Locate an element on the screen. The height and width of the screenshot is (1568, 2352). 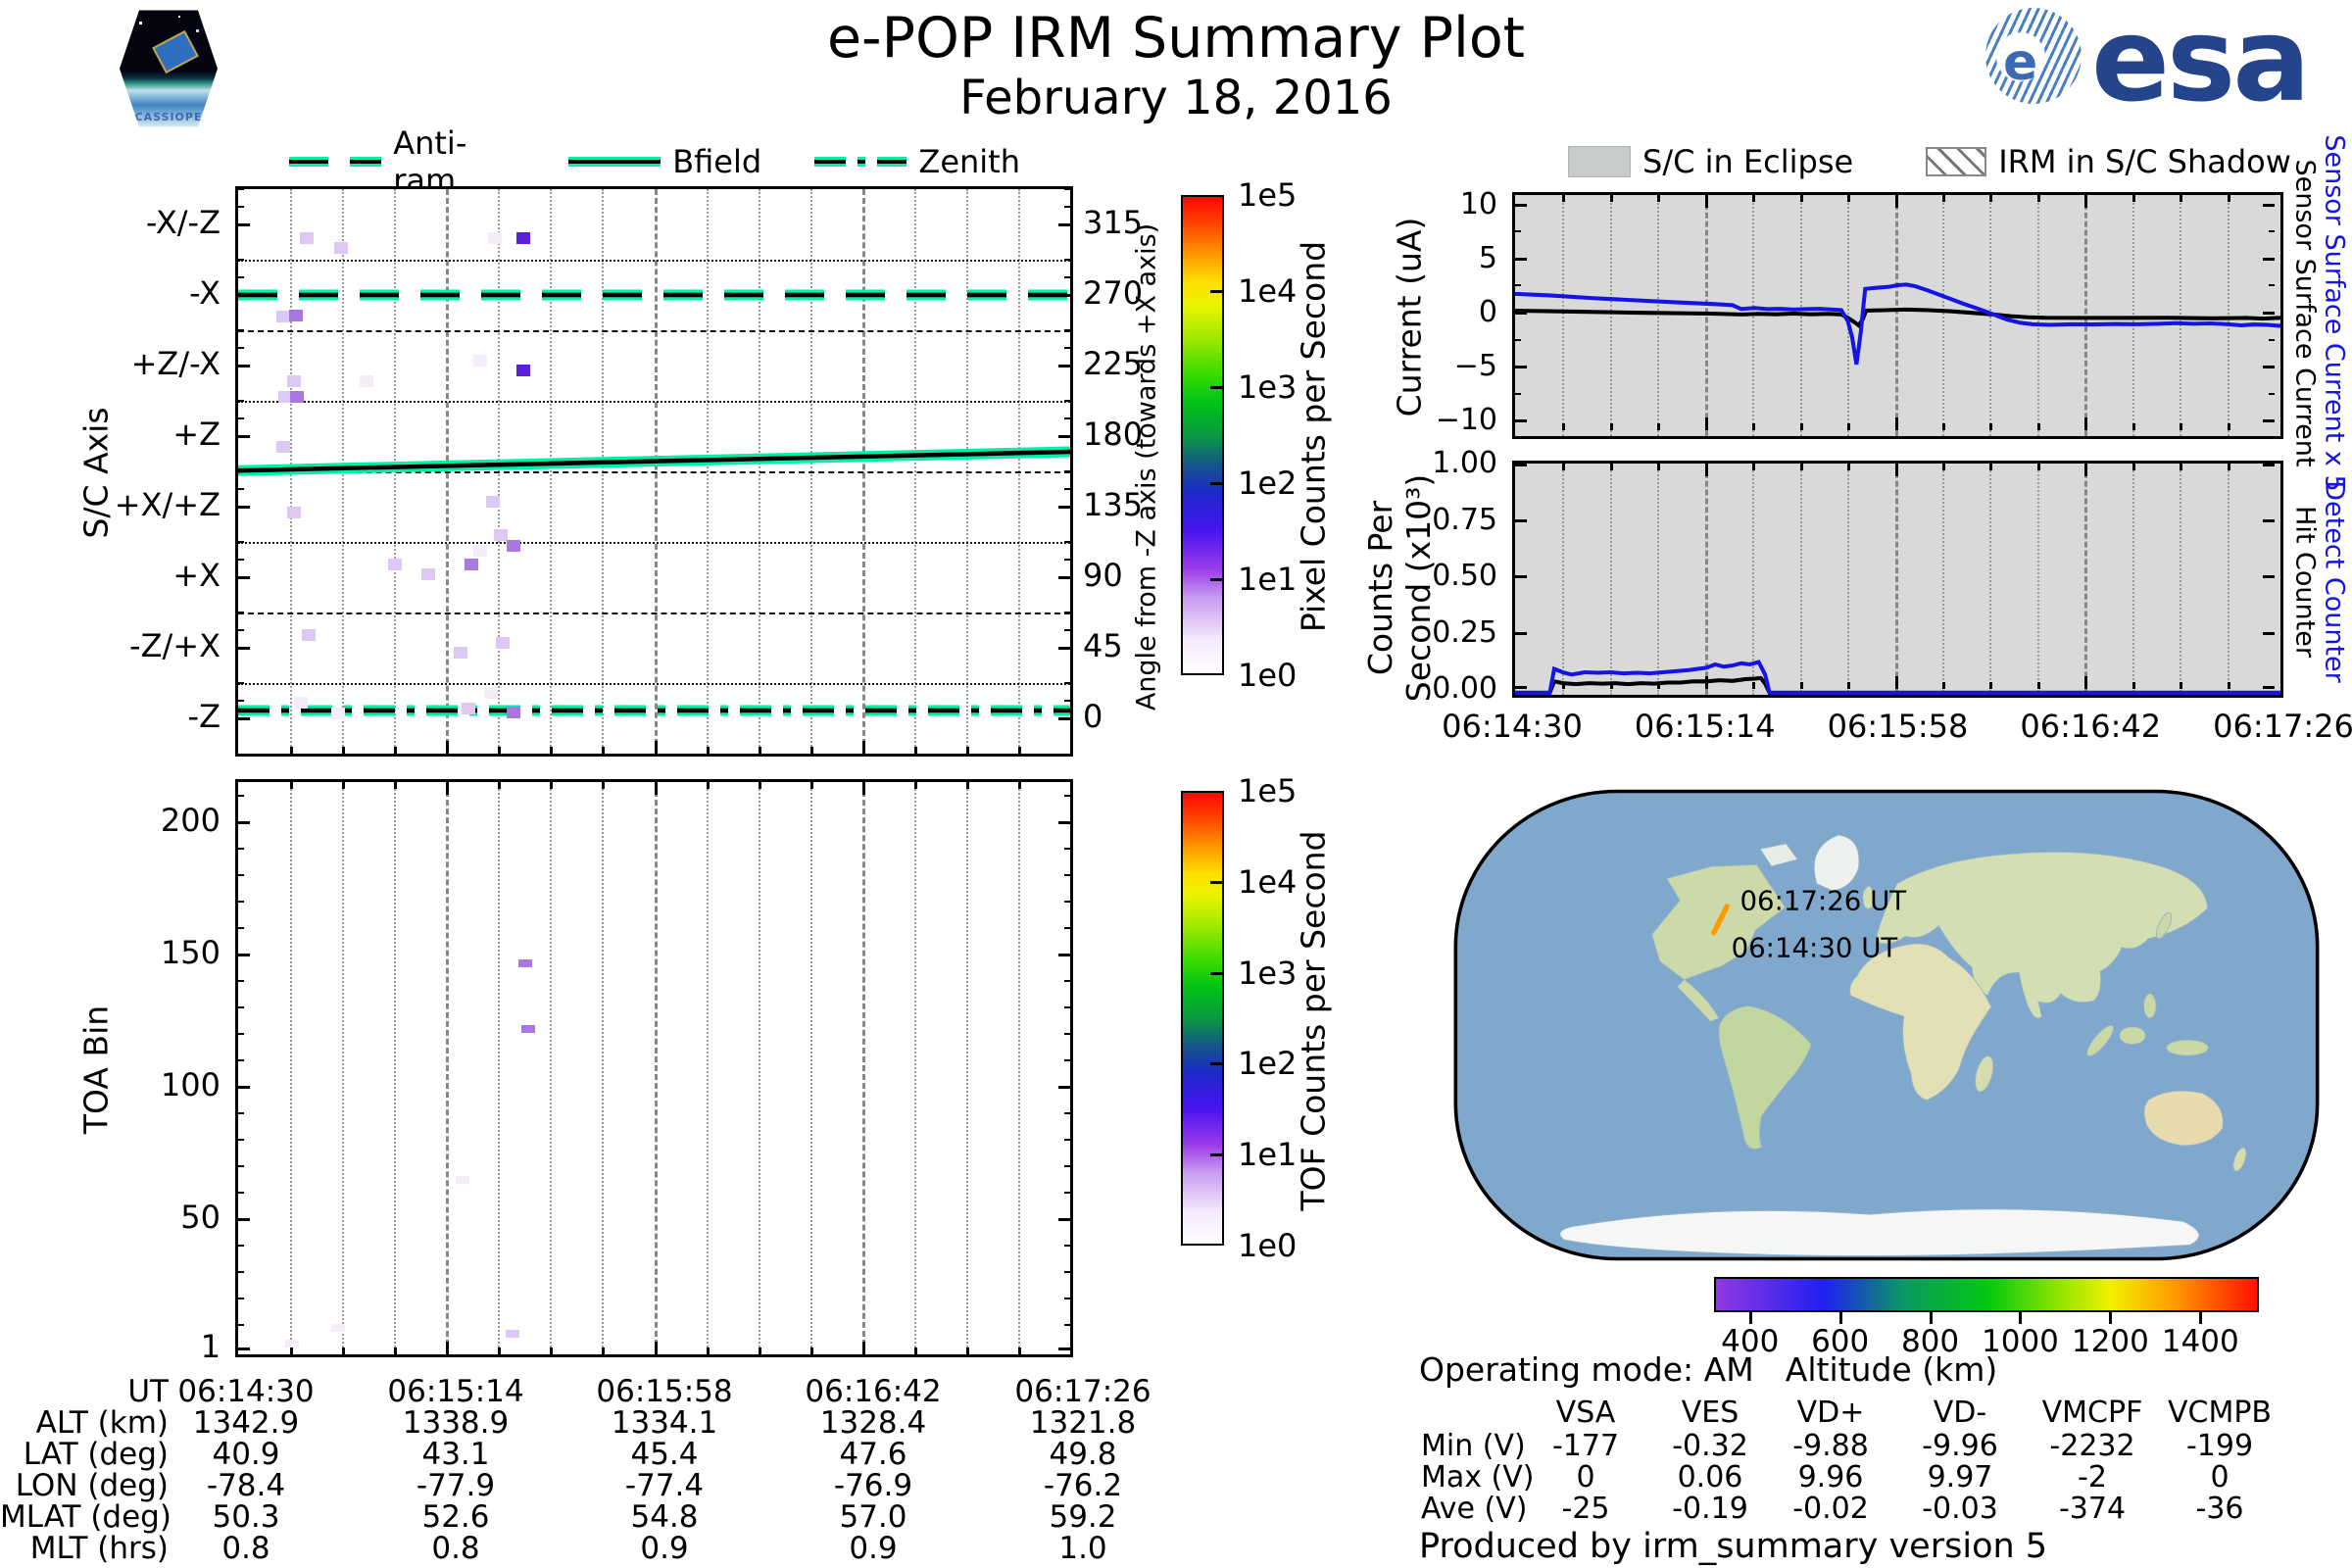
category-label: +Z is located at coordinates (196, 434).